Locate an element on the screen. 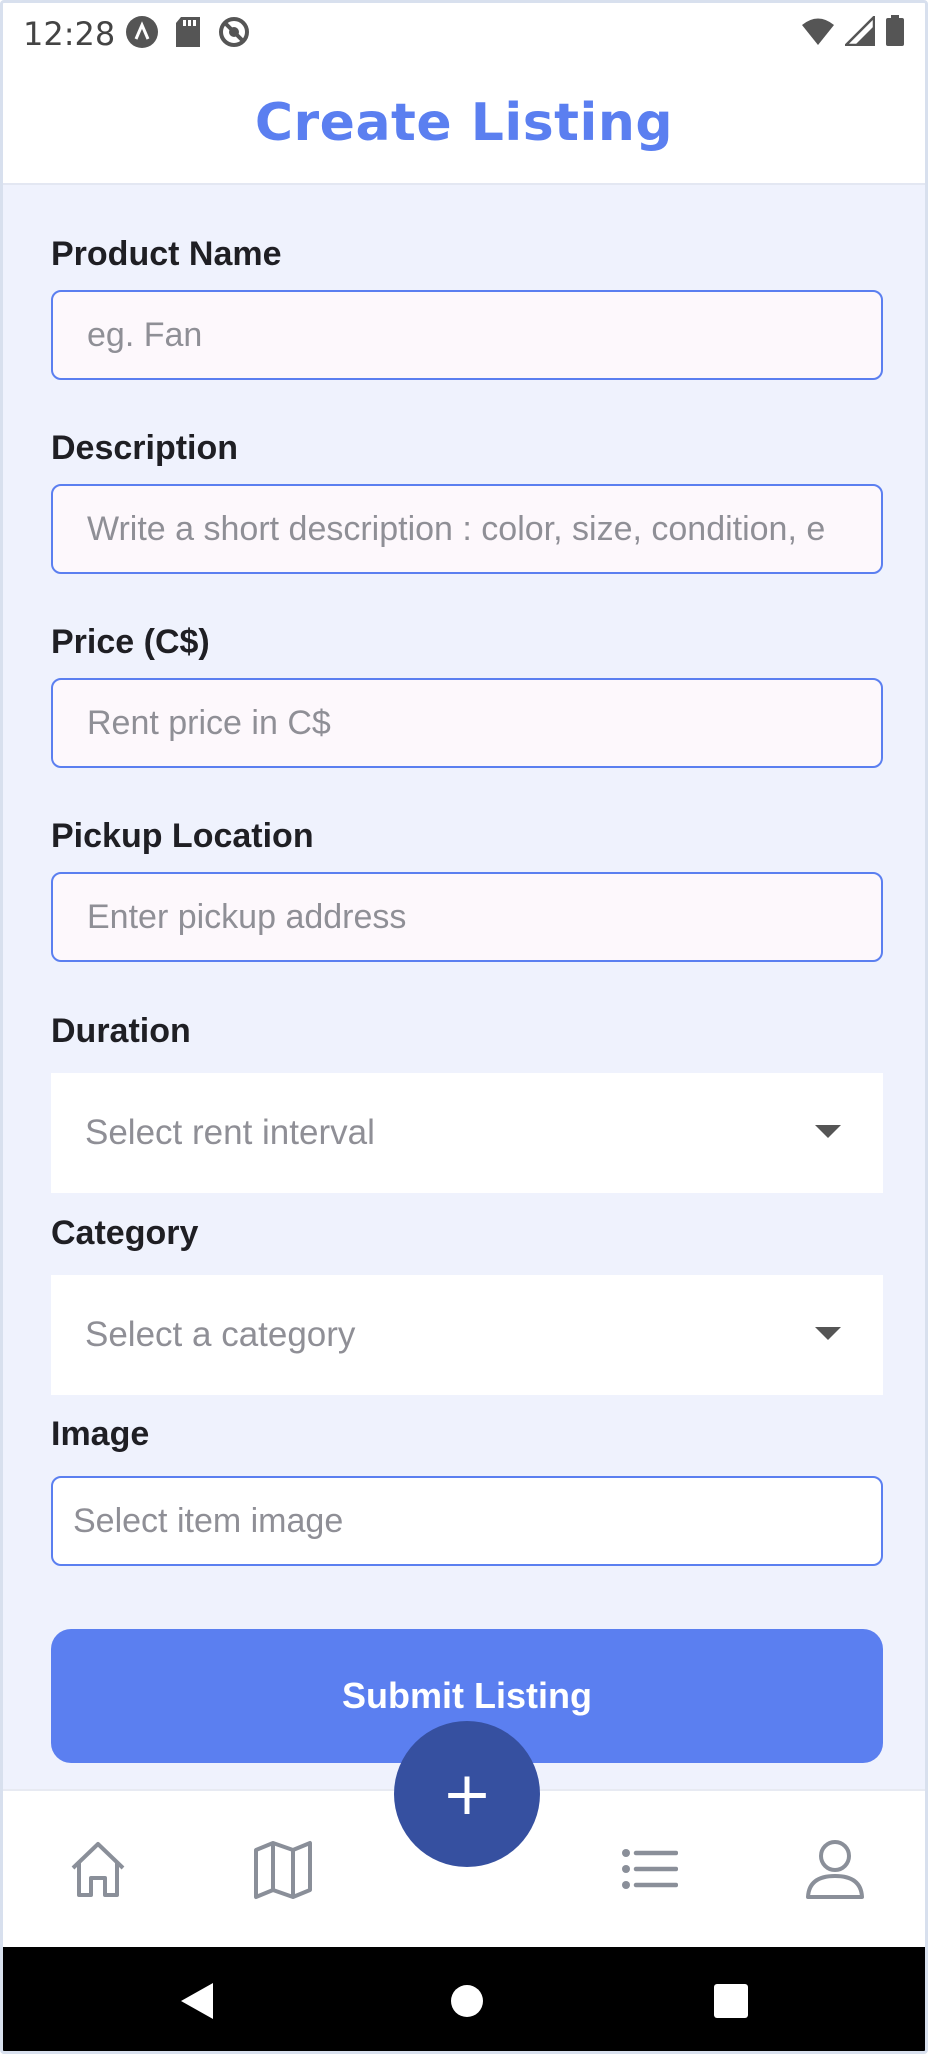 The height and width of the screenshot is (2054, 928). a-launcher-icon is located at coordinates (142, 34).